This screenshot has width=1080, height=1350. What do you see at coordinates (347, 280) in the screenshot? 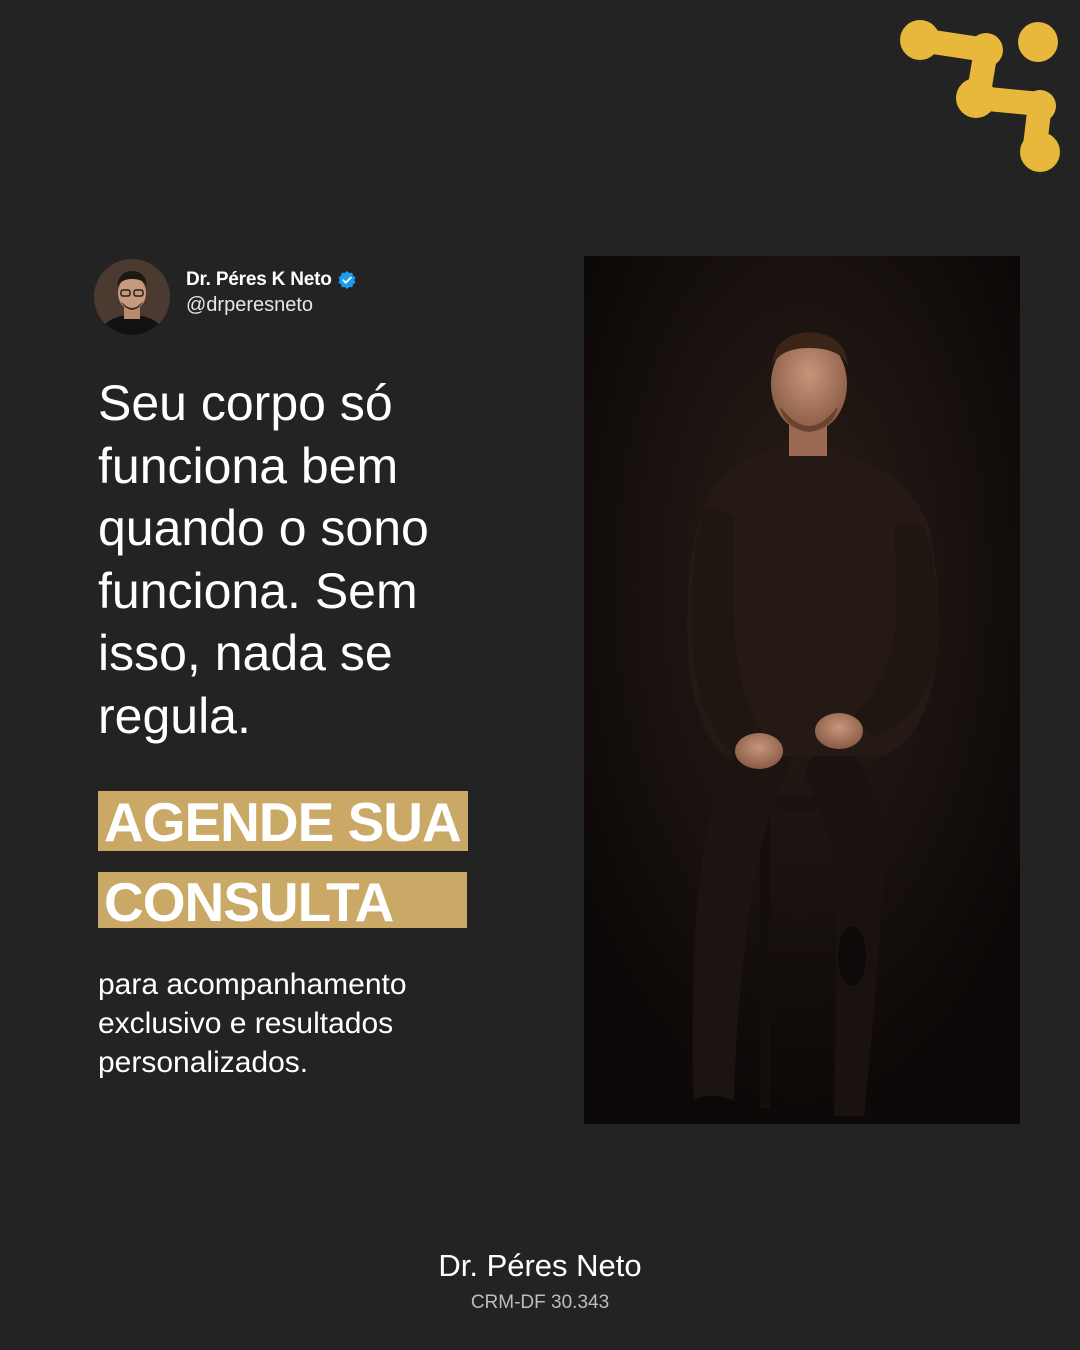
I see `verified-badge-icon` at bounding box center [347, 280].